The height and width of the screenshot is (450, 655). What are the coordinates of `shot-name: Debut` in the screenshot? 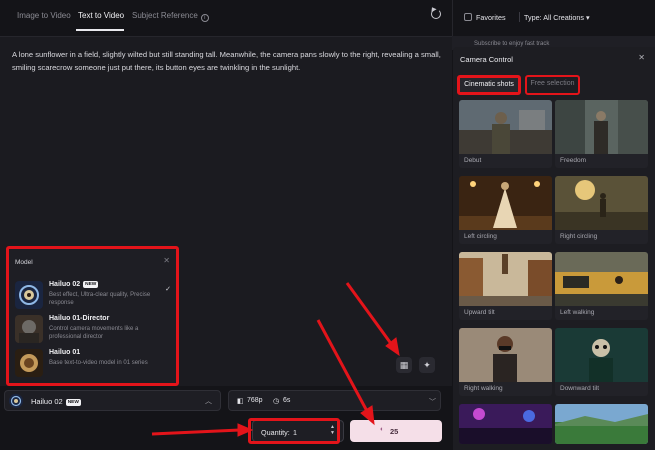 It's located at (473, 160).